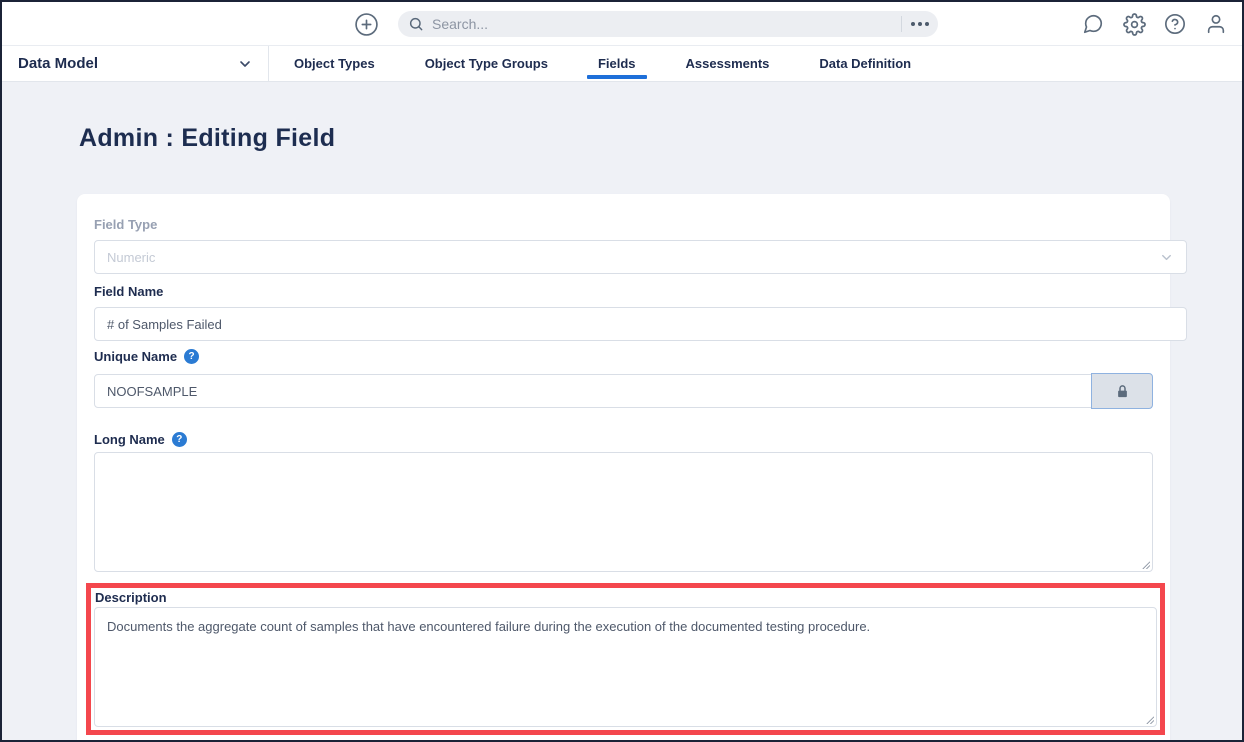 The image size is (1244, 742). I want to click on field-name-group: Field Name, so click(623, 292).